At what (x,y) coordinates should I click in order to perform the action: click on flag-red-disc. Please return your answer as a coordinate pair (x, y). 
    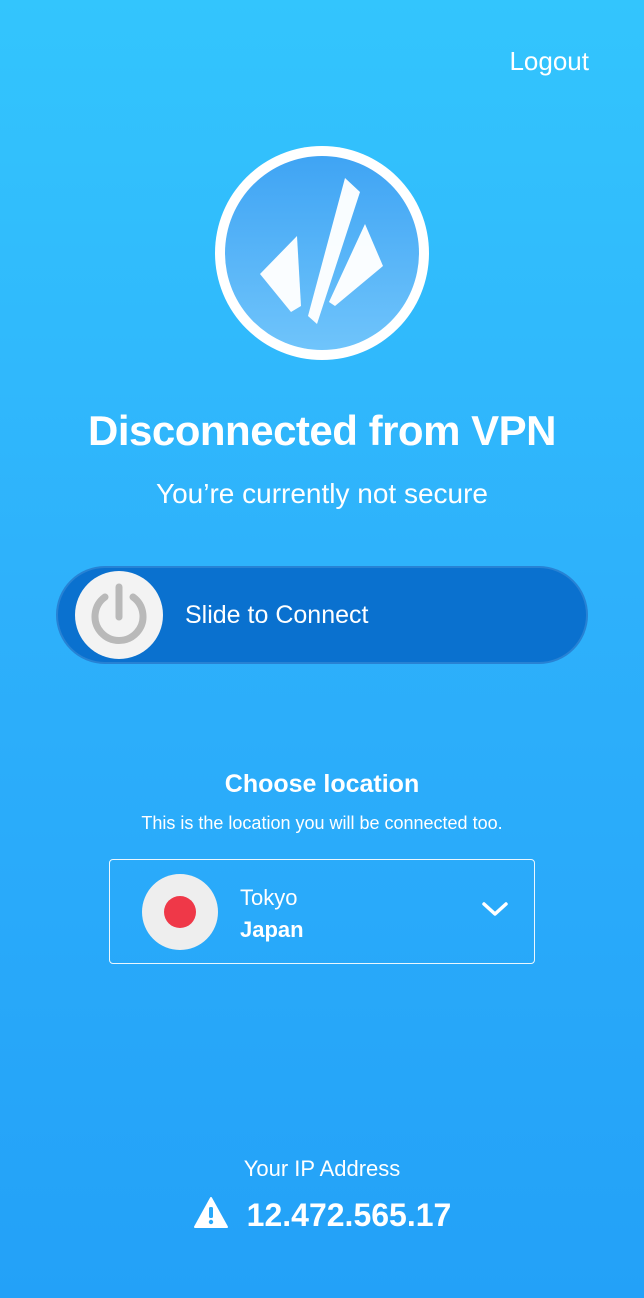
    Looking at the image, I should click on (180, 912).